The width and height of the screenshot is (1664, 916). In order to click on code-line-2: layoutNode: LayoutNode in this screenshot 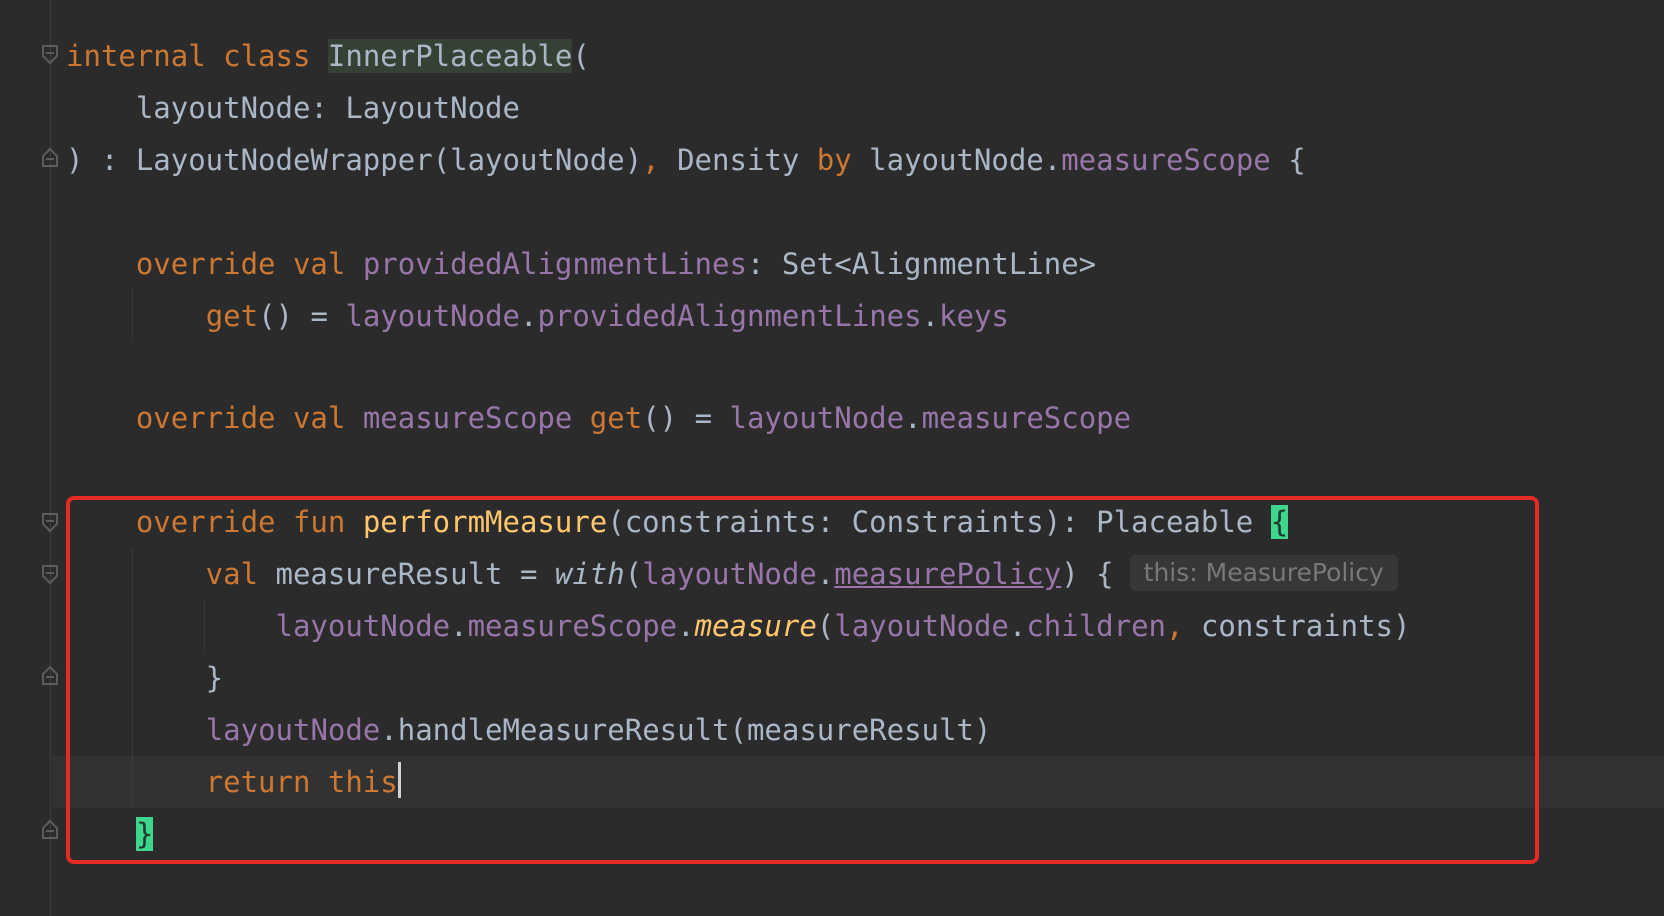, I will do `click(293, 108)`.